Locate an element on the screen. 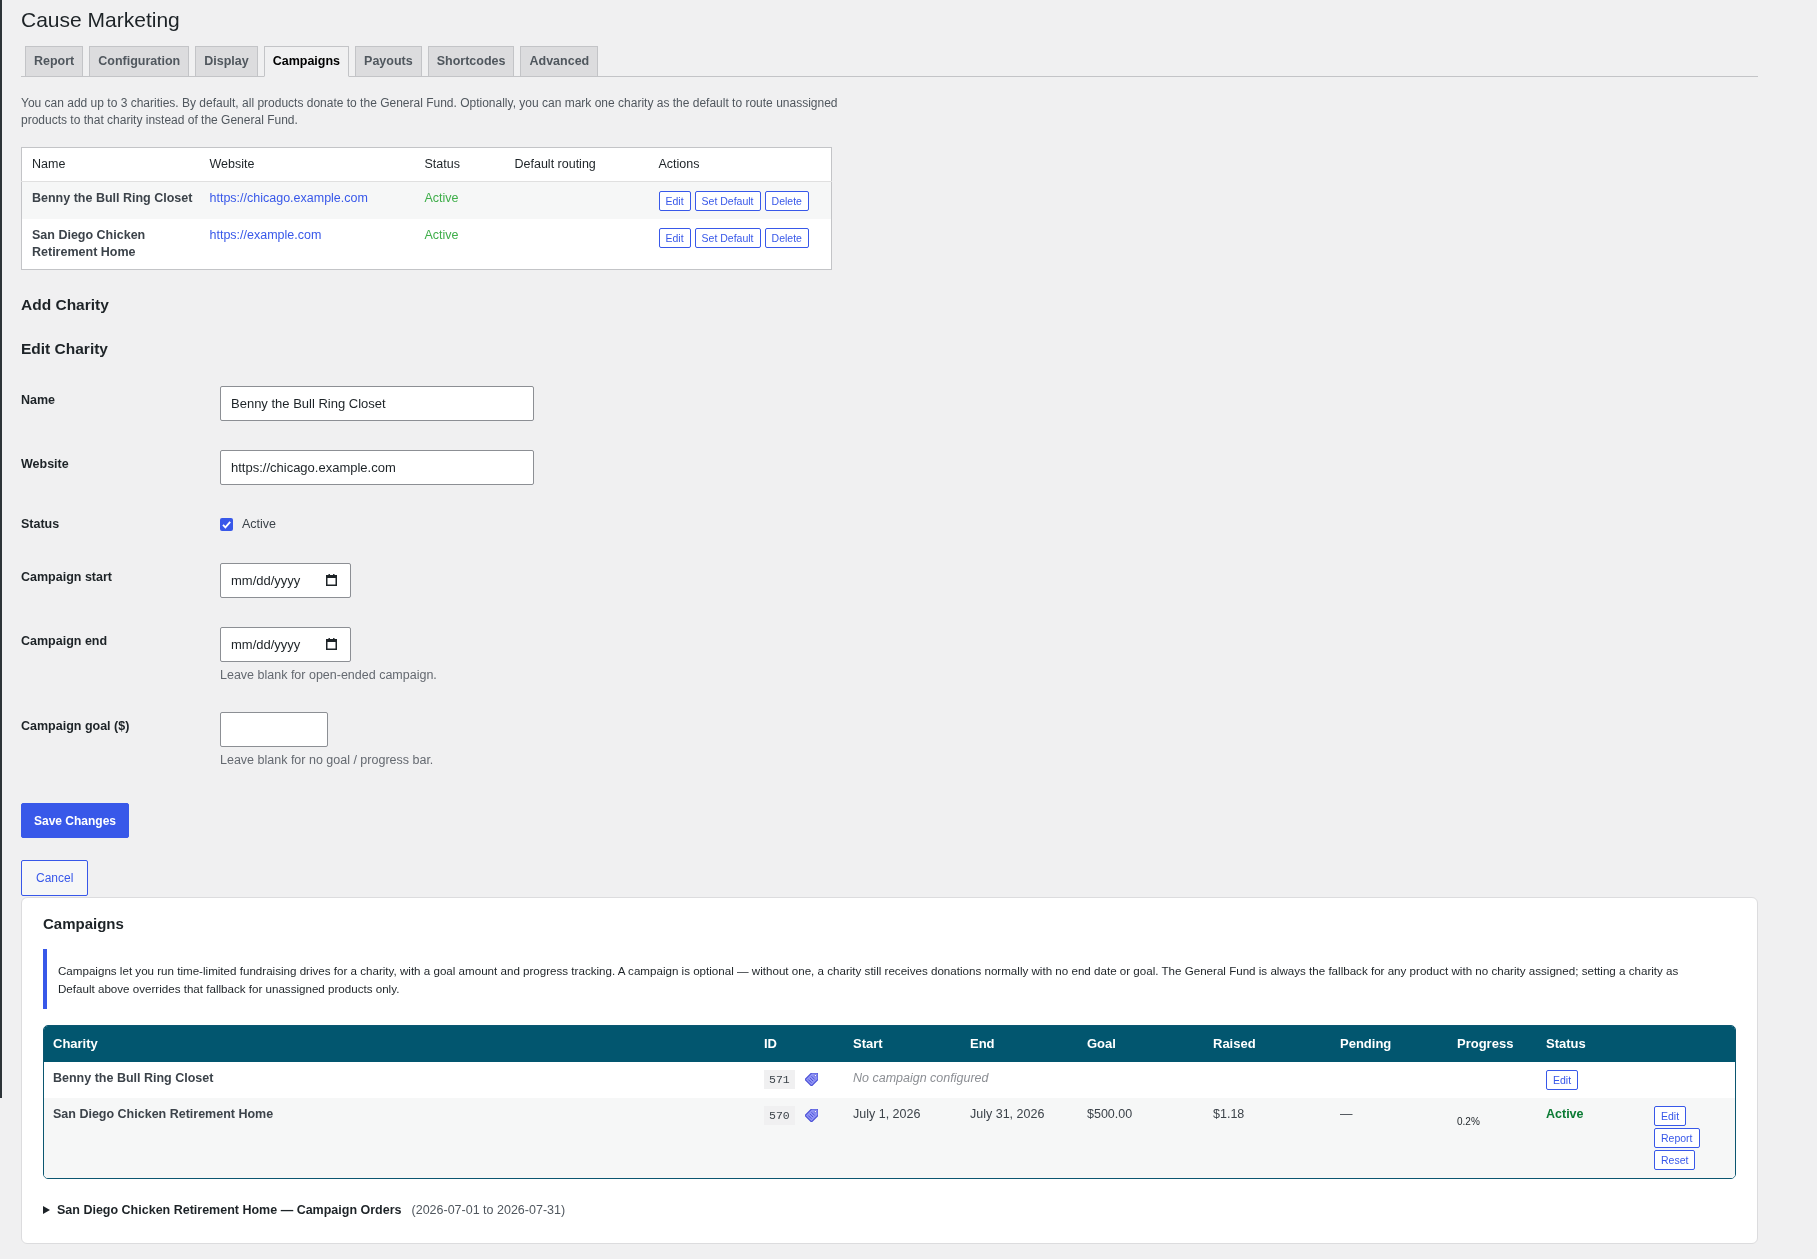 Image resolution: width=1817 pixels, height=1259 pixels. section-heading: Edit Charity is located at coordinates (65, 349).